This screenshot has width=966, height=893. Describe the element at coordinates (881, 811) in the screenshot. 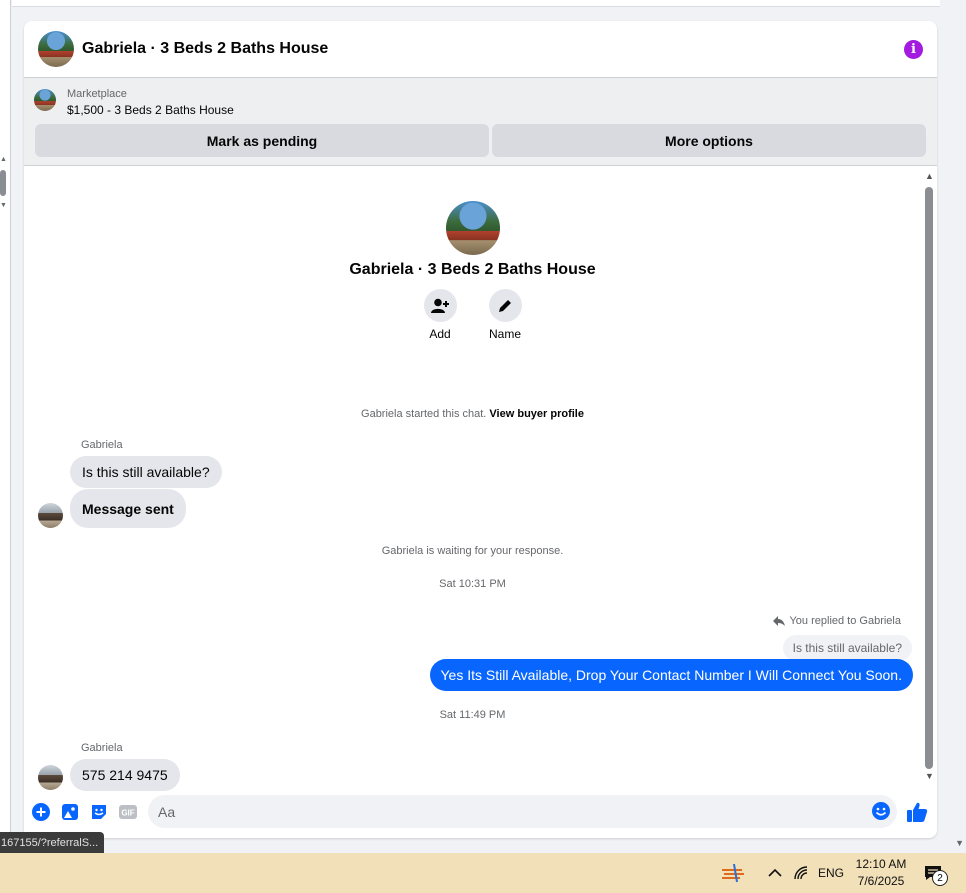

I see `emoji-icon` at that location.